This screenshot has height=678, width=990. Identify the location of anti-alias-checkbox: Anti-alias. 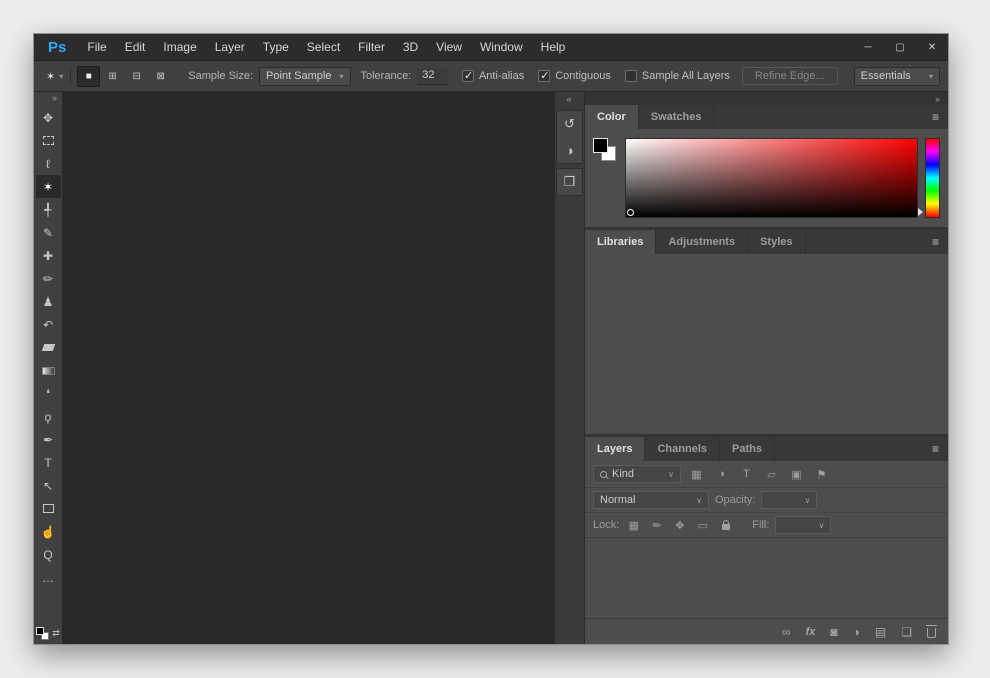
(492, 75).